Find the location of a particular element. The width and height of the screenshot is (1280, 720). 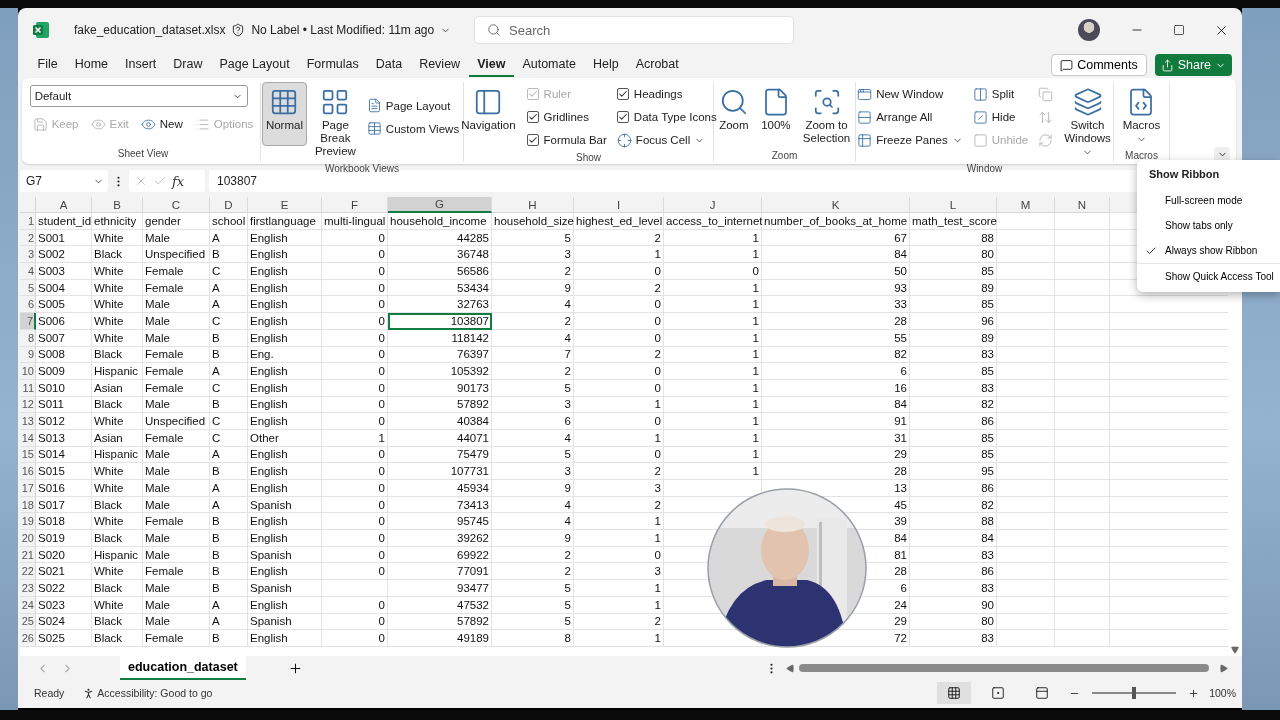

table-cell: 45934 is located at coordinates (440, 488).